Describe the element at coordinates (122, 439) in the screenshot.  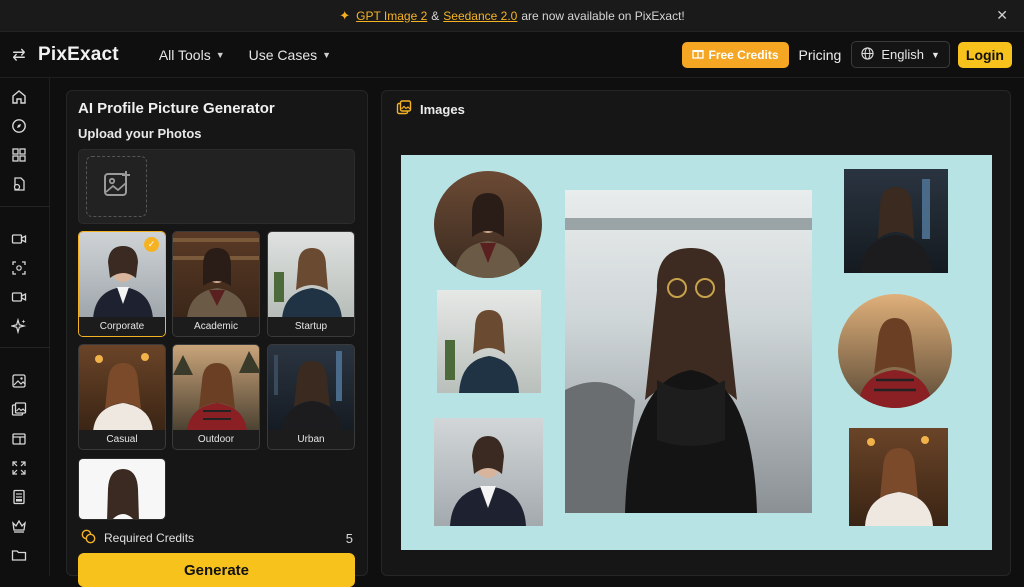
I see `style-label: Casual` at that location.